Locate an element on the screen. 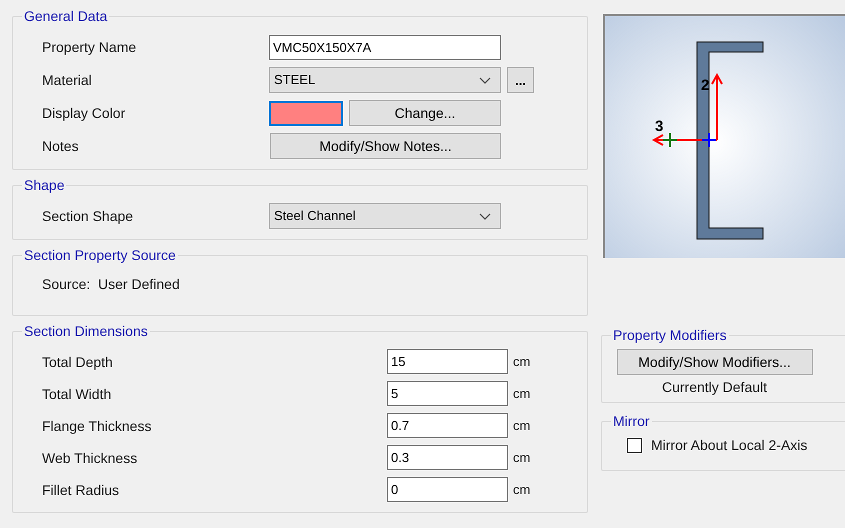 The height and width of the screenshot is (528, 845). field-label: Flange Thickness is located at coordinates (97, 425).